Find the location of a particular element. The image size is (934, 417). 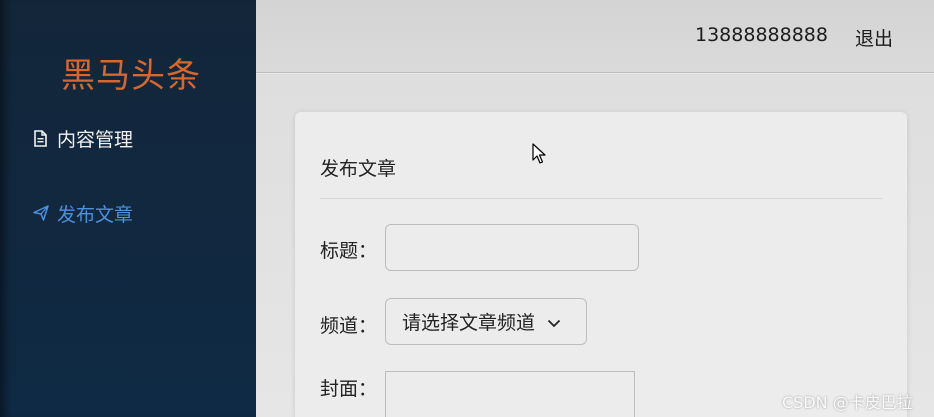

channel-select: 请选择文章频道 is located at coordinates (486, 321).